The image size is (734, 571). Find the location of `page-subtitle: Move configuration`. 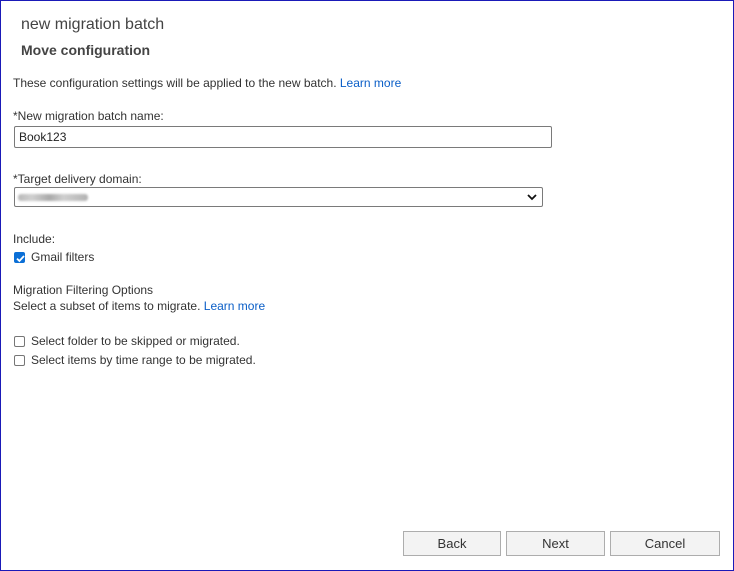

page-subtitle: Move configuration is located at coordinates (86, 50).